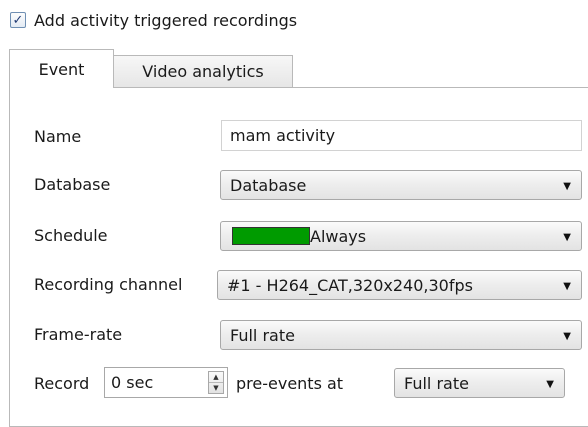 The height and width of the screenshot is (427, 588). I want to click on frame-rate-label: Frame-rate, so click(78, 334).